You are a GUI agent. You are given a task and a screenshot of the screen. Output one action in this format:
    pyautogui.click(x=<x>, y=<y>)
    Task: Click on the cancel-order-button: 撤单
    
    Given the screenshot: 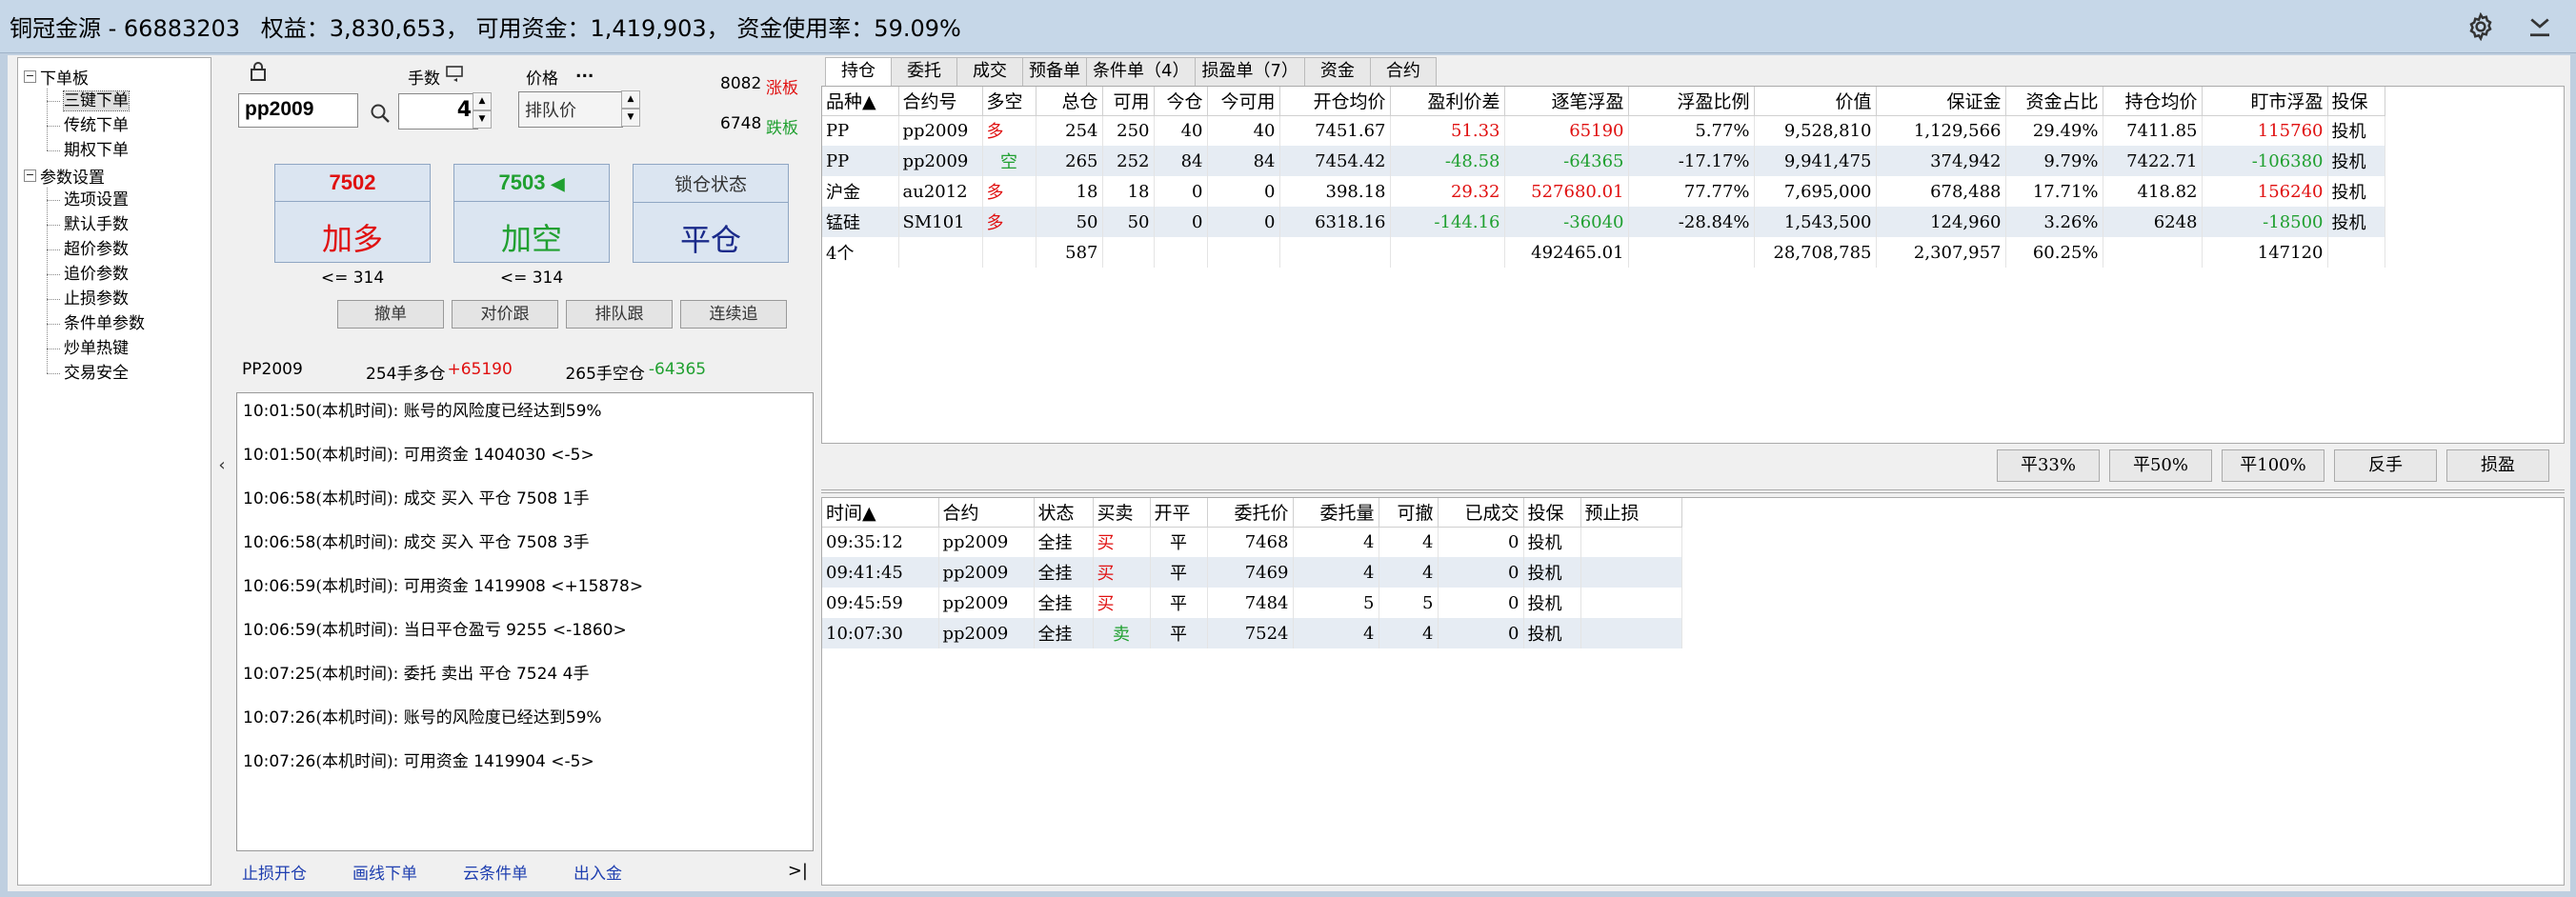 What is the action you would take?
    pyautogui.click(x=390, y=314)
    